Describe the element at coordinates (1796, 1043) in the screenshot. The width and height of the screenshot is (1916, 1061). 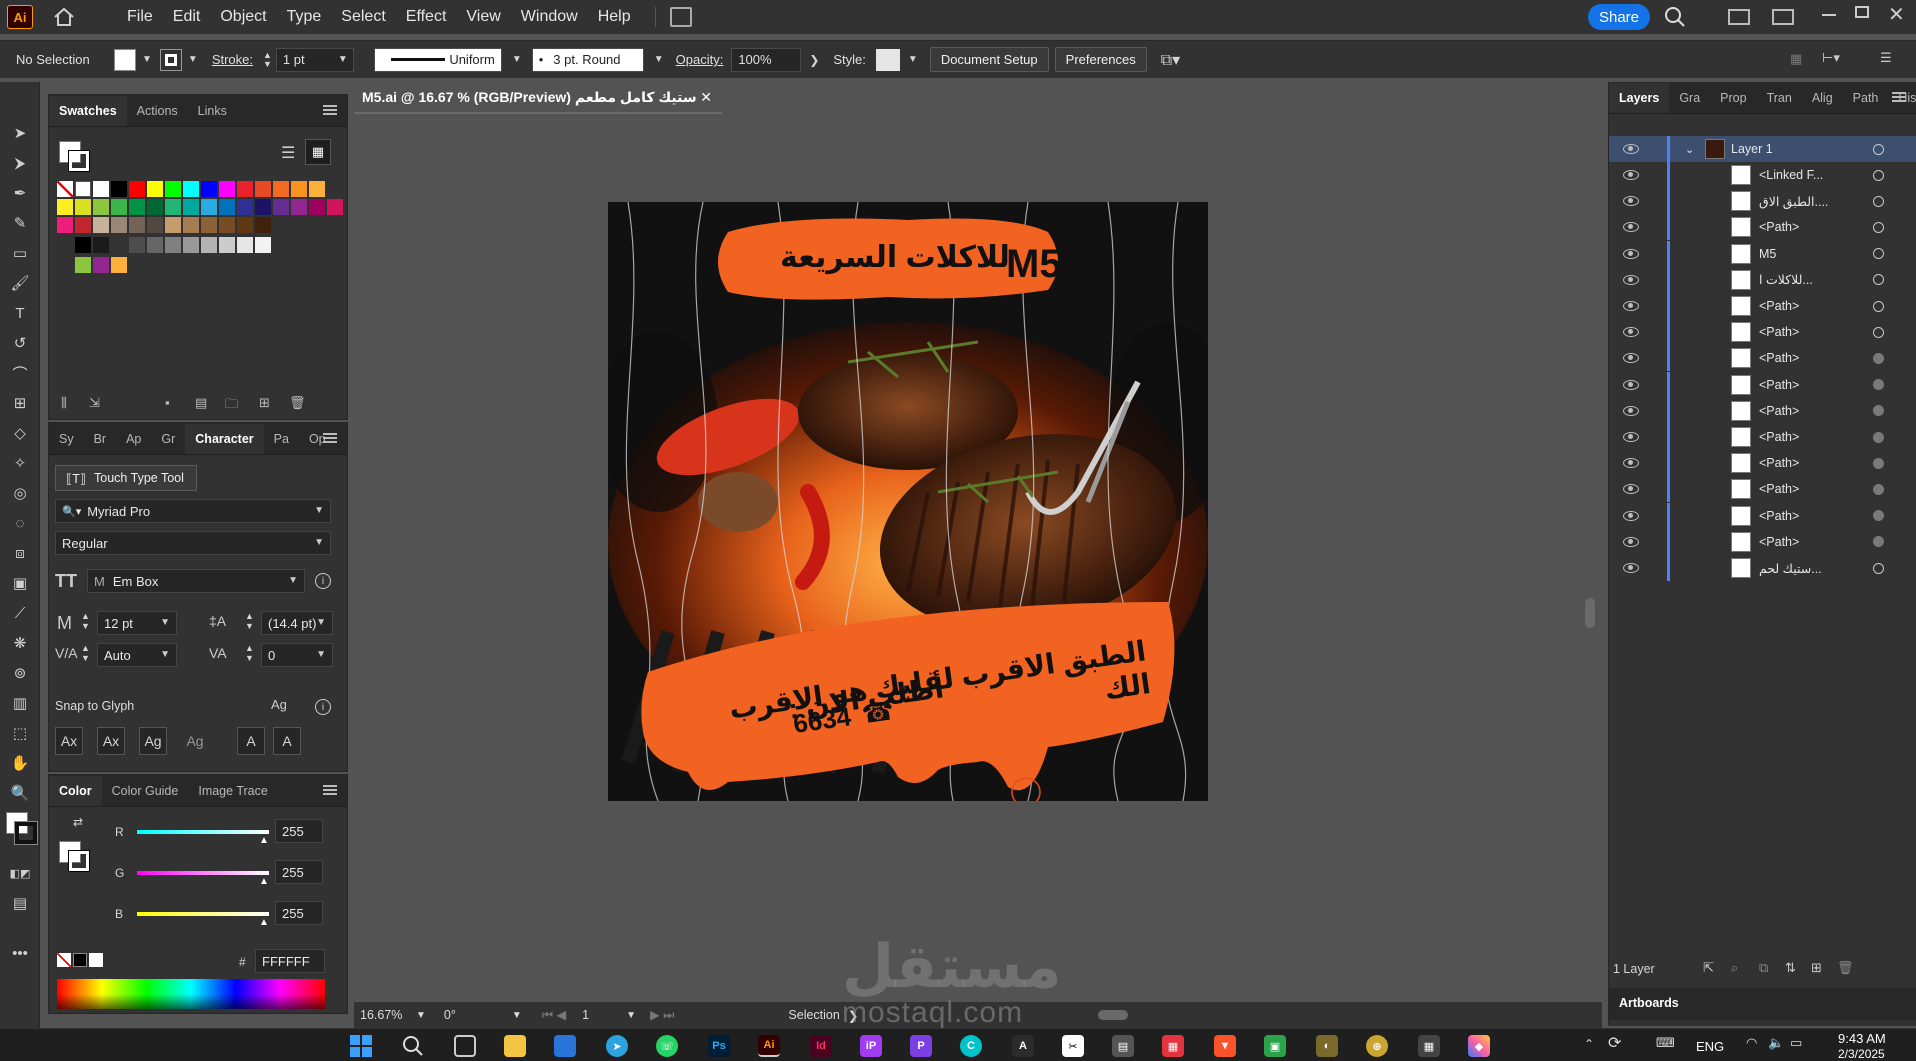
I see `battery-icon: ▭` at that location.